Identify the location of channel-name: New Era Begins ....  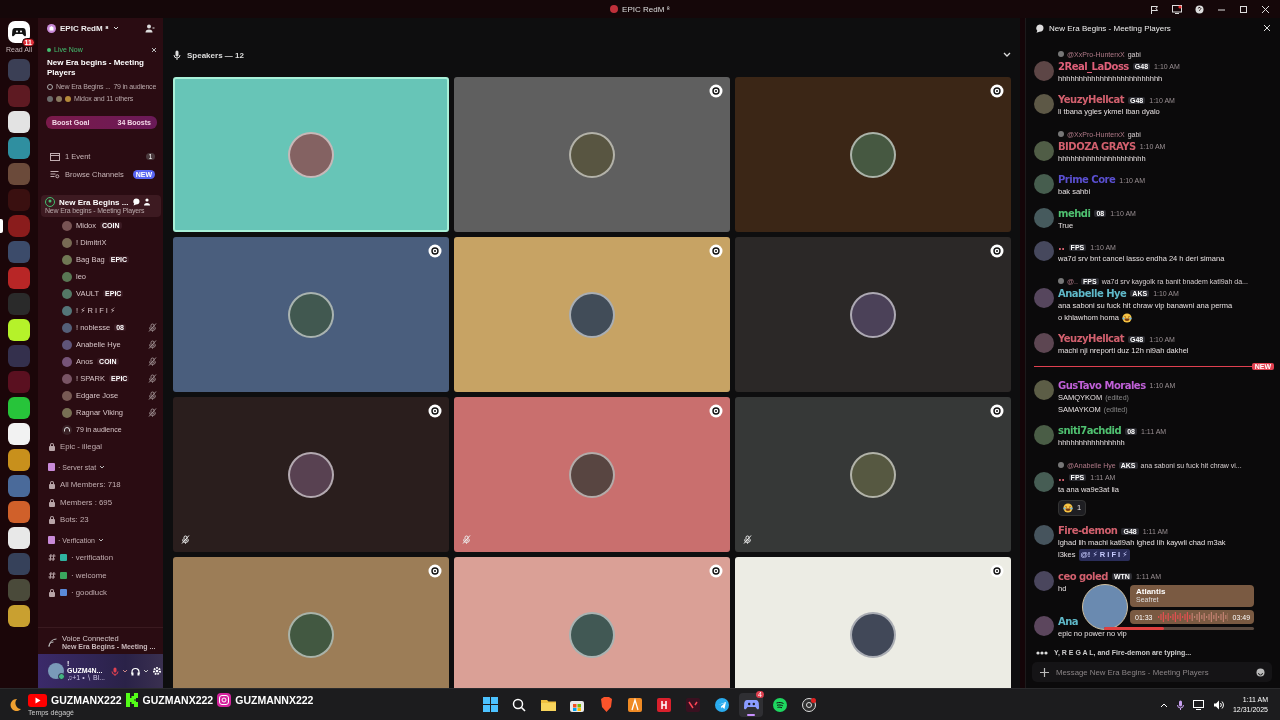
(94, 202).